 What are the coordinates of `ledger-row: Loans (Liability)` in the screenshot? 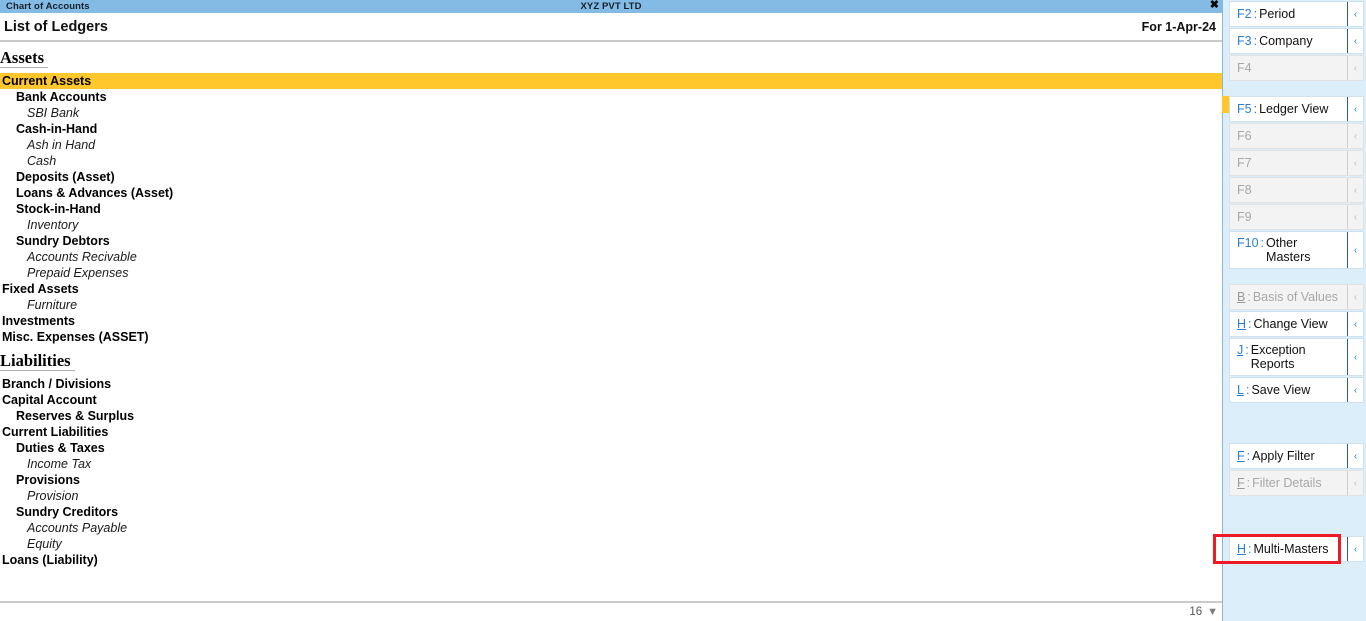 It's located at (611, 560).